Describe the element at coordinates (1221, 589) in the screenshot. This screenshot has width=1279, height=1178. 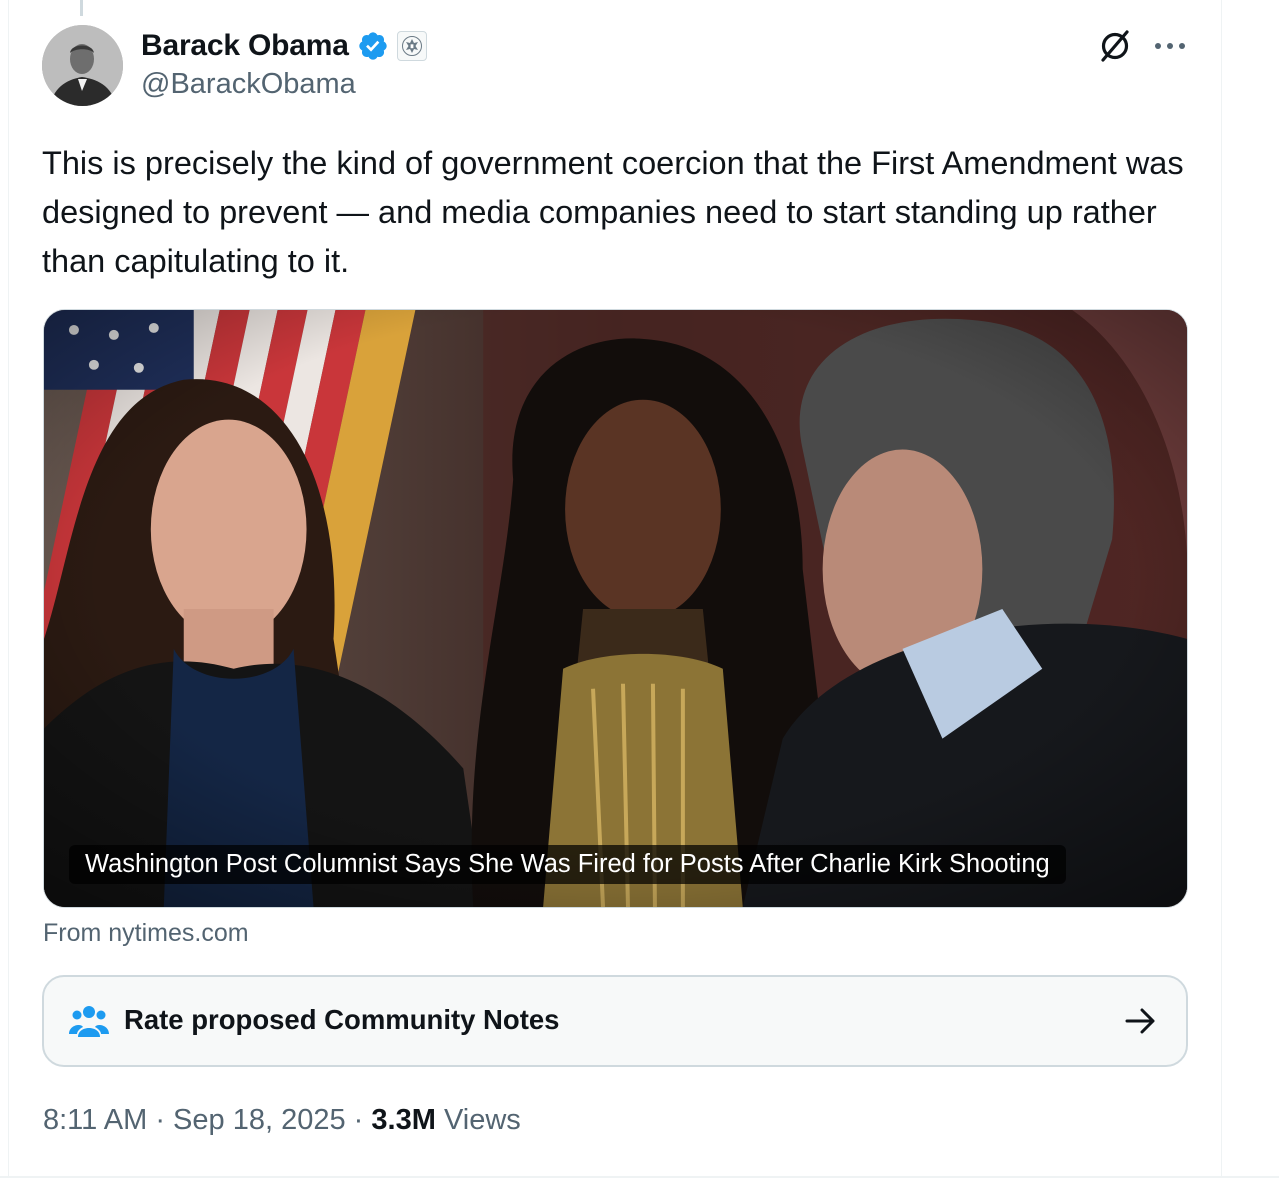
I see `column-border-right` at that location.